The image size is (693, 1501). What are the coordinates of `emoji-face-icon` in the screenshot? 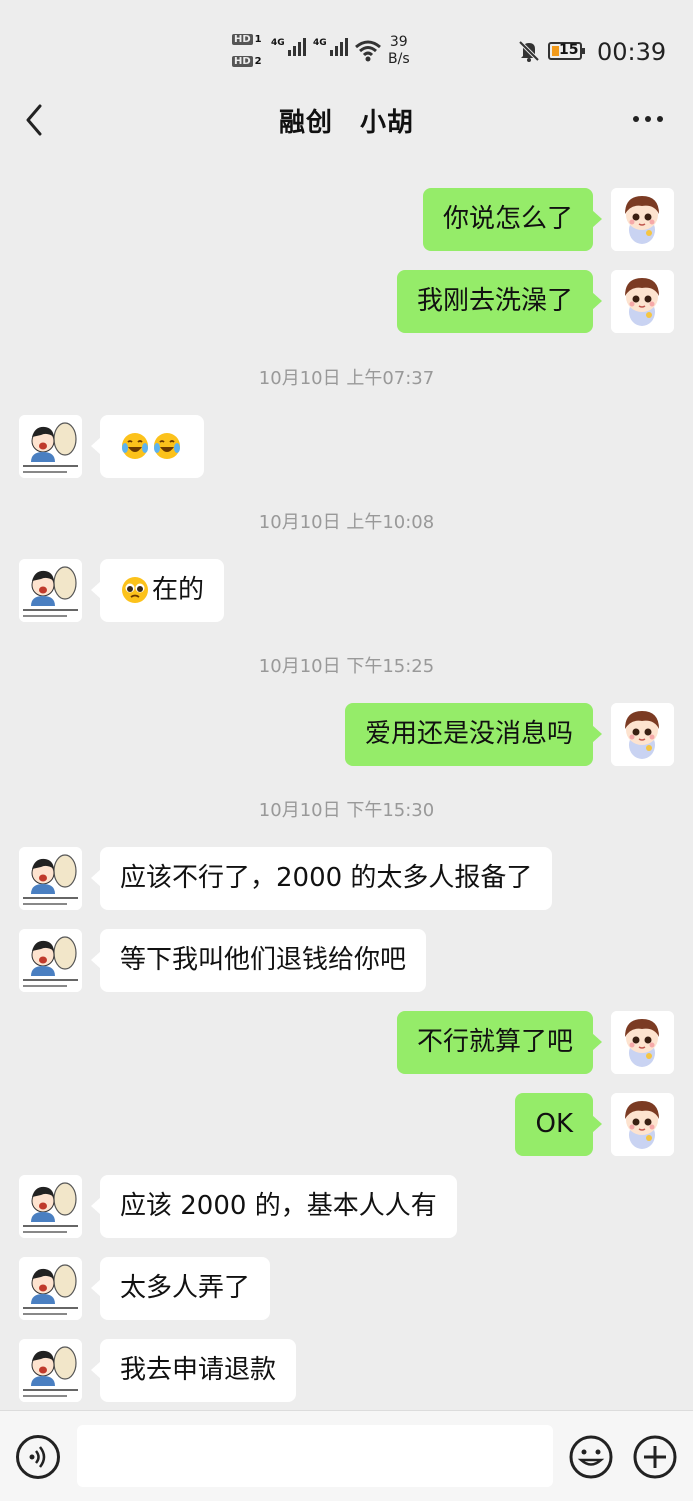 It's located at (591, 1457).